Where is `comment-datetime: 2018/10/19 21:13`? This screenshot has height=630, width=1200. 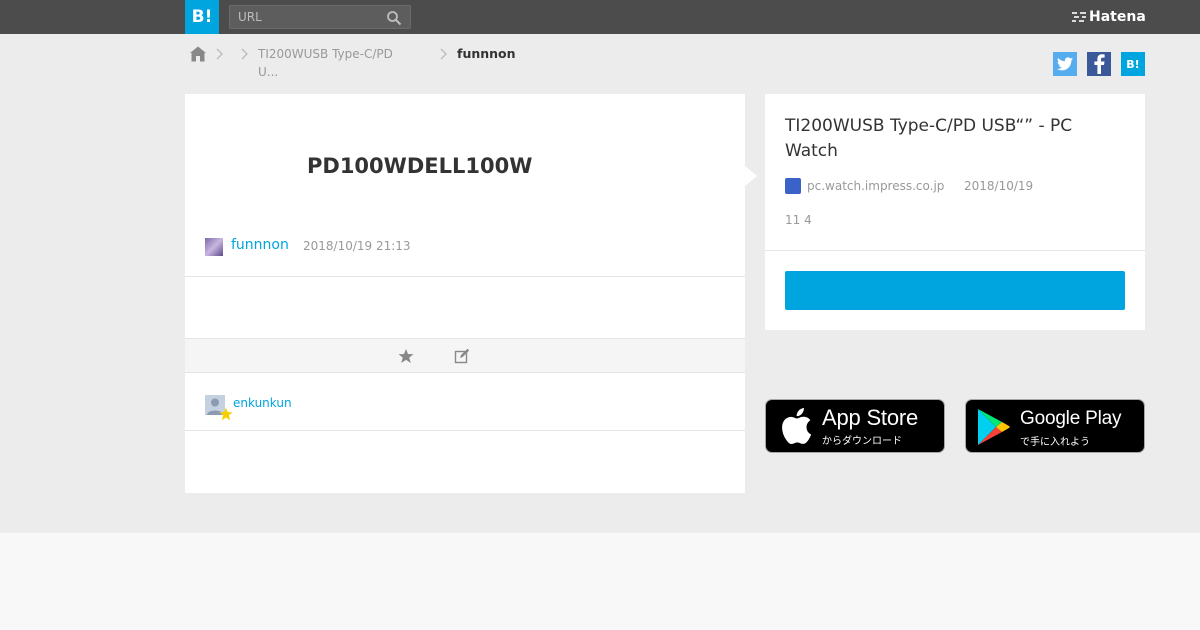
comment-datetime: 2018/10/19 21:13 is located at coordinates (357, 246).